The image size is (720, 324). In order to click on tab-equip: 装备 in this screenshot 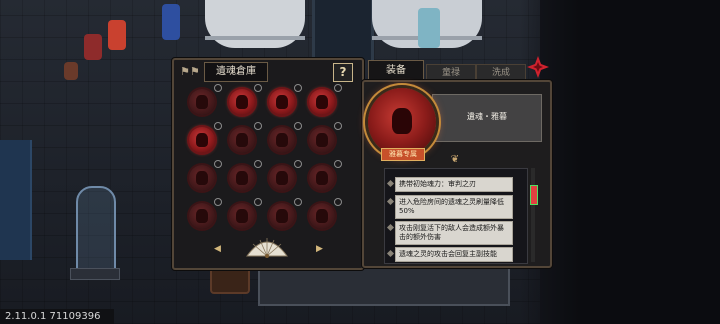, I will do `click(396, 70)`.